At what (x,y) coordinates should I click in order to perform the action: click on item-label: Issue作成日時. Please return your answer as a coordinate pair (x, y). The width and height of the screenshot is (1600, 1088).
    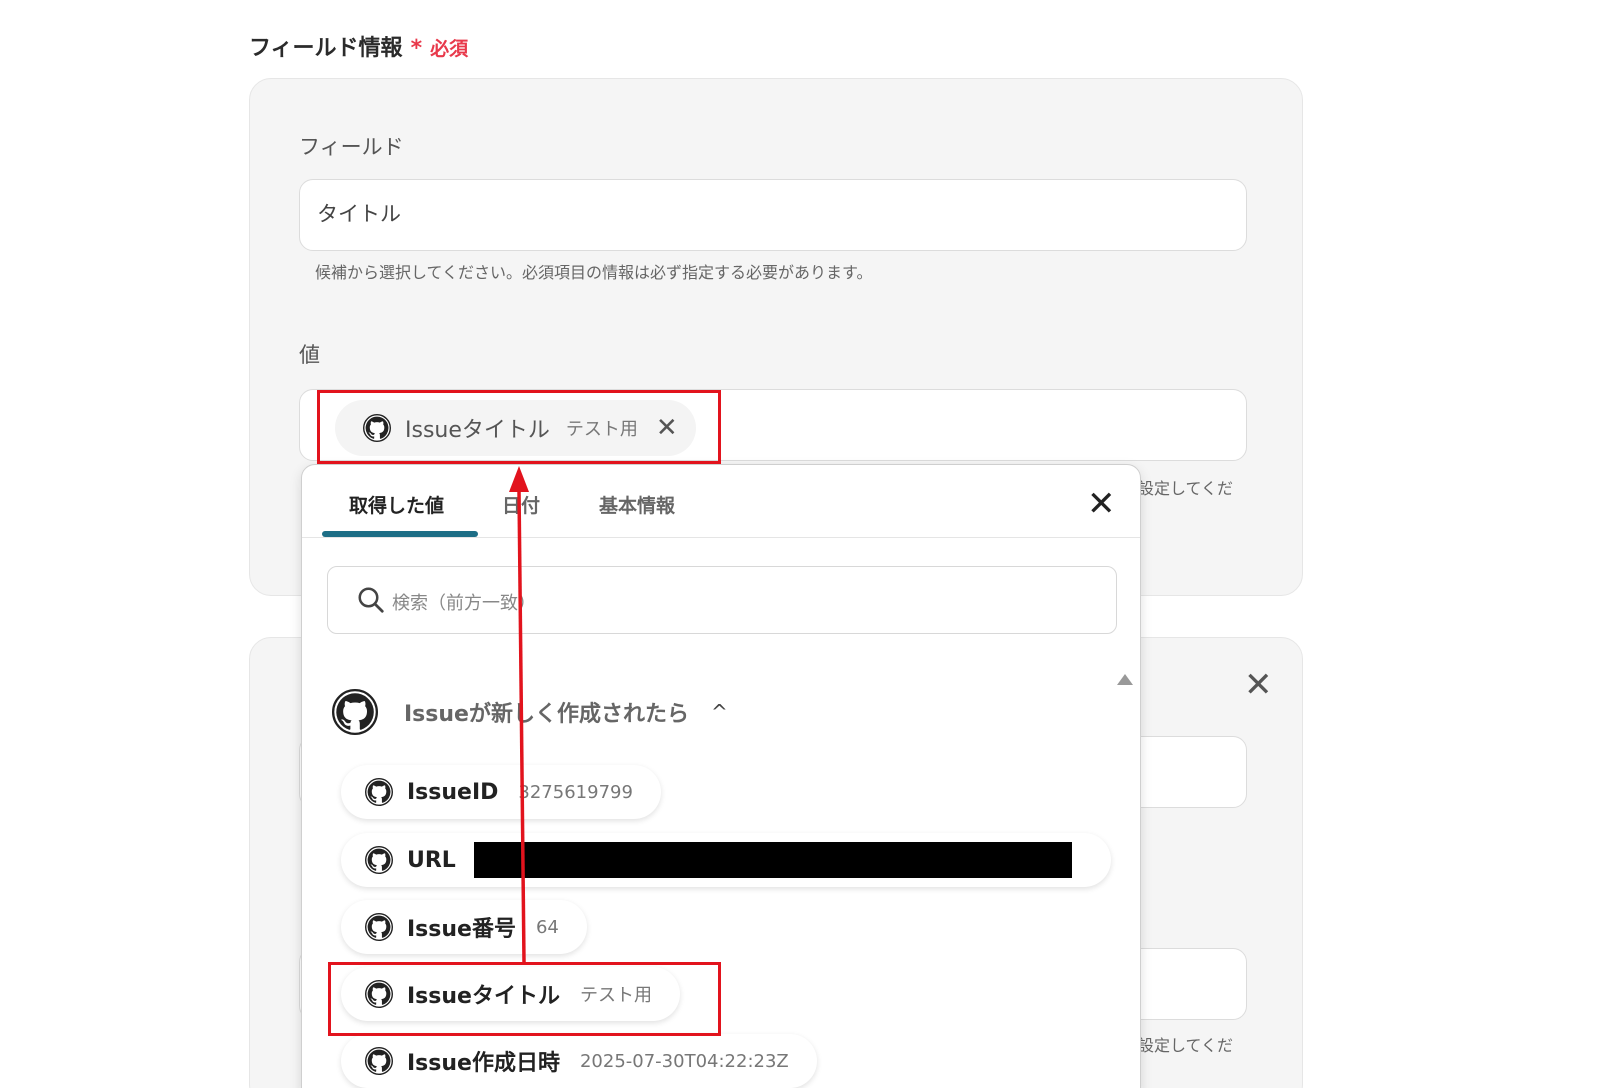
    Looking at the image, I should click on (483, 1063).